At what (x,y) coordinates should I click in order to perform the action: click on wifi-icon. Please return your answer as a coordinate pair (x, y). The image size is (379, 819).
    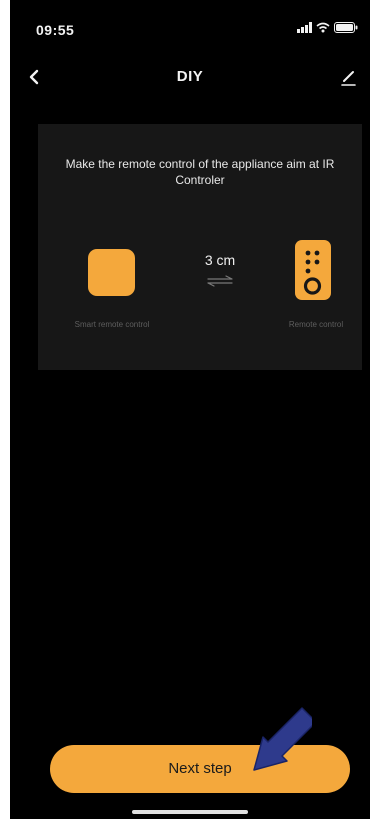
    Looking at the image, I should click on (323, 27).